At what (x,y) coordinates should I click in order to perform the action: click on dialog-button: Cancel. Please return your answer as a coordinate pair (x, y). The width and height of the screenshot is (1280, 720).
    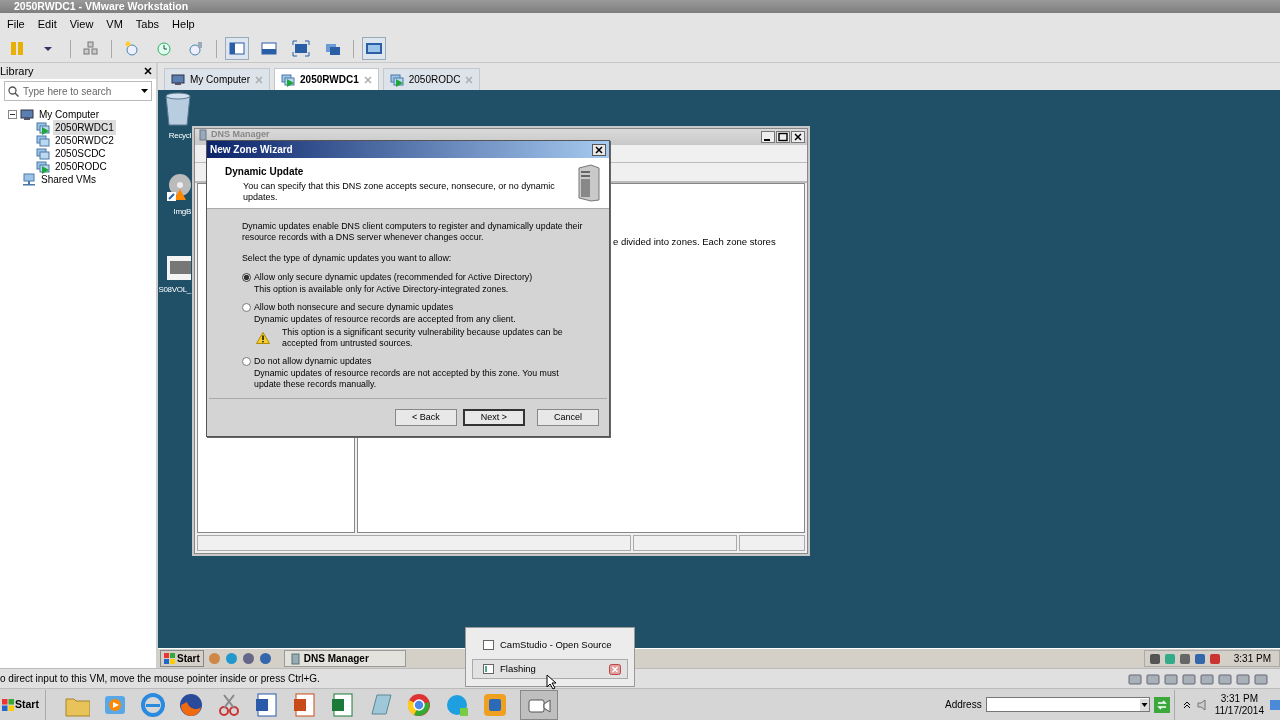
    Looking at the image, I should click on (568, 417).